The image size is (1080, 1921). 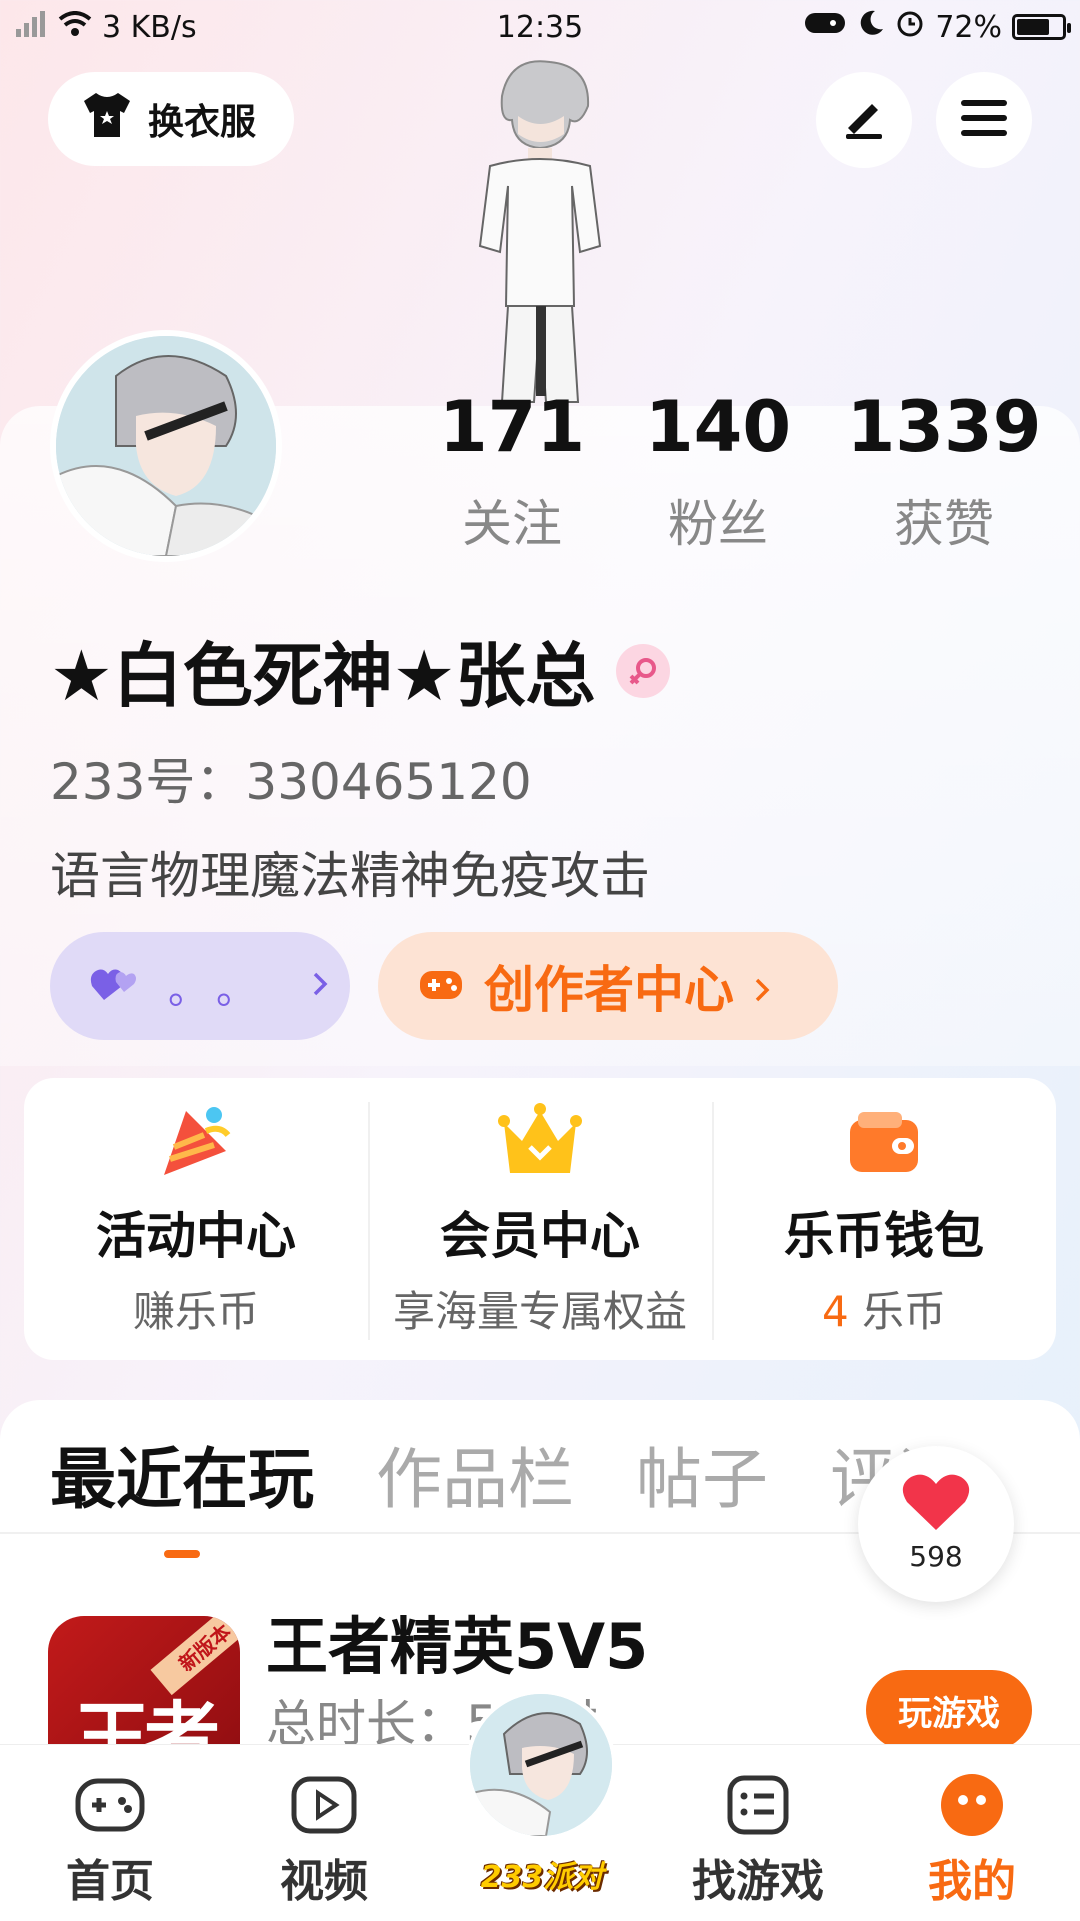 What do you see at coordinates (944, 474) in the screenshot?
I see `stat-likes: 1339 获赞` at bounding box center [944, 474].